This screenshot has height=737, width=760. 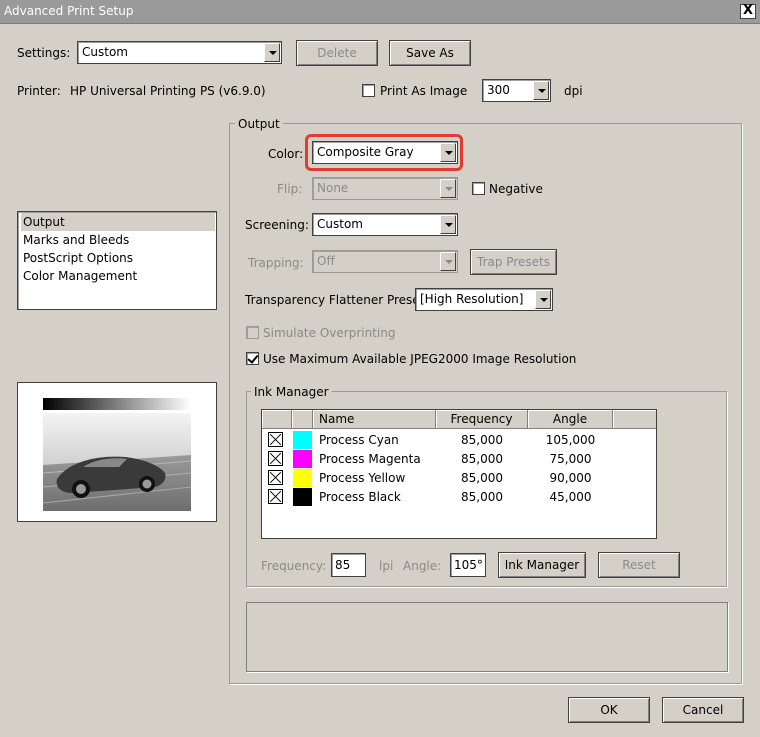 I want to click on trapping-label: Trapping:, so click(x=276, y=263).